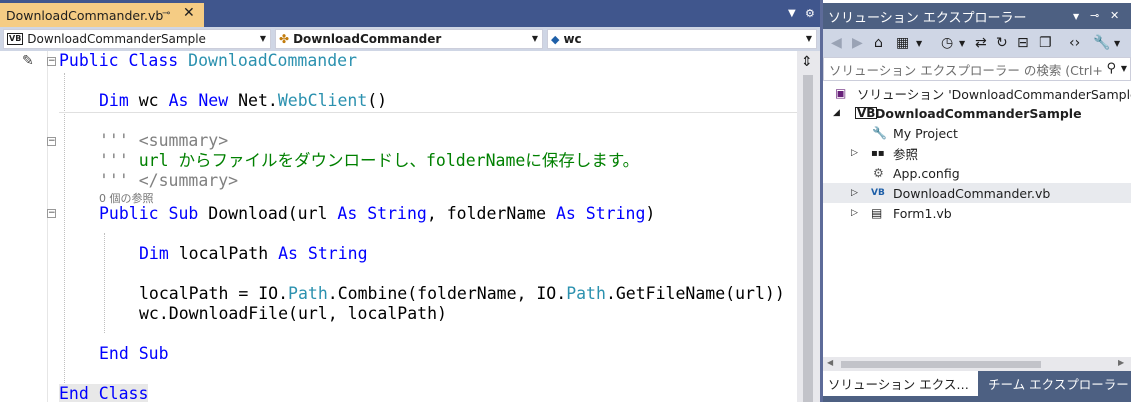  Describe the element at coordinates (1023, 43) in the screenshot. I see `collapse-all-icon: ⊟` at that location.